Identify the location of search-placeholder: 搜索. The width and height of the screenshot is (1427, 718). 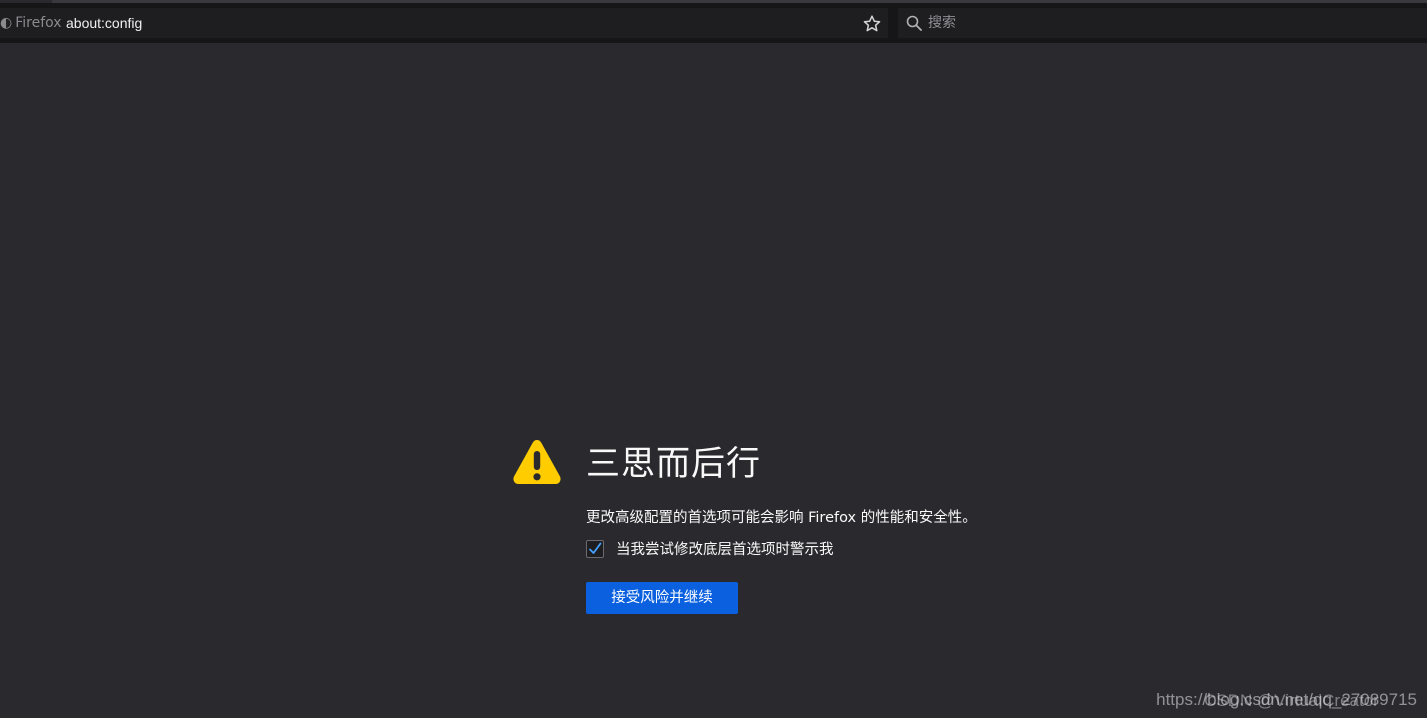
(942, 23).